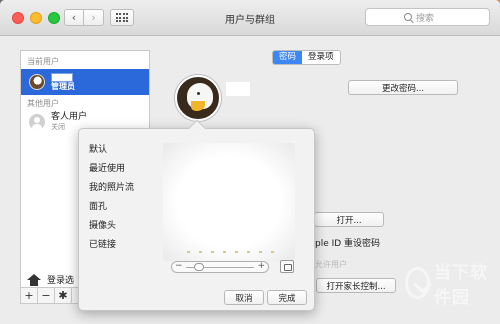 The width and height of the screenshot is (500, 324). I want to click on chevron-right-icon: ›, so click(93, 17).